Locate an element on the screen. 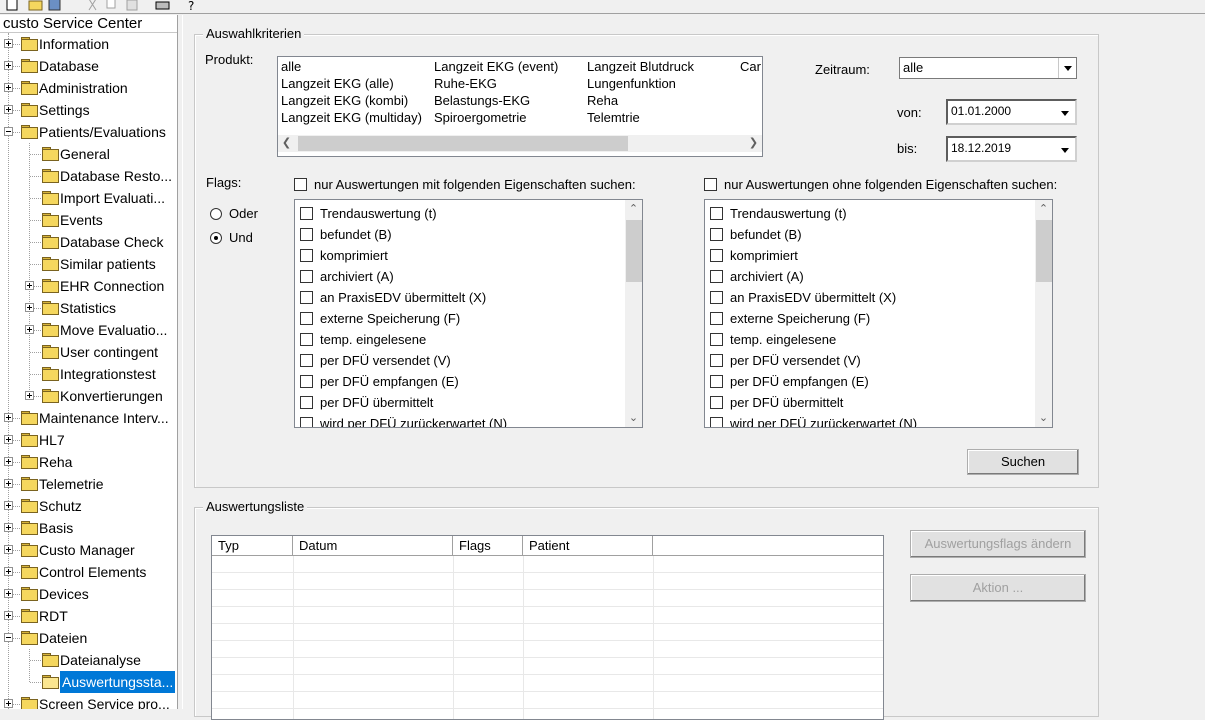 Image resolution: width=1205 pixels, height=720 pixels. with-flags-vscroll-thumb is located at coordinates (634, 251).